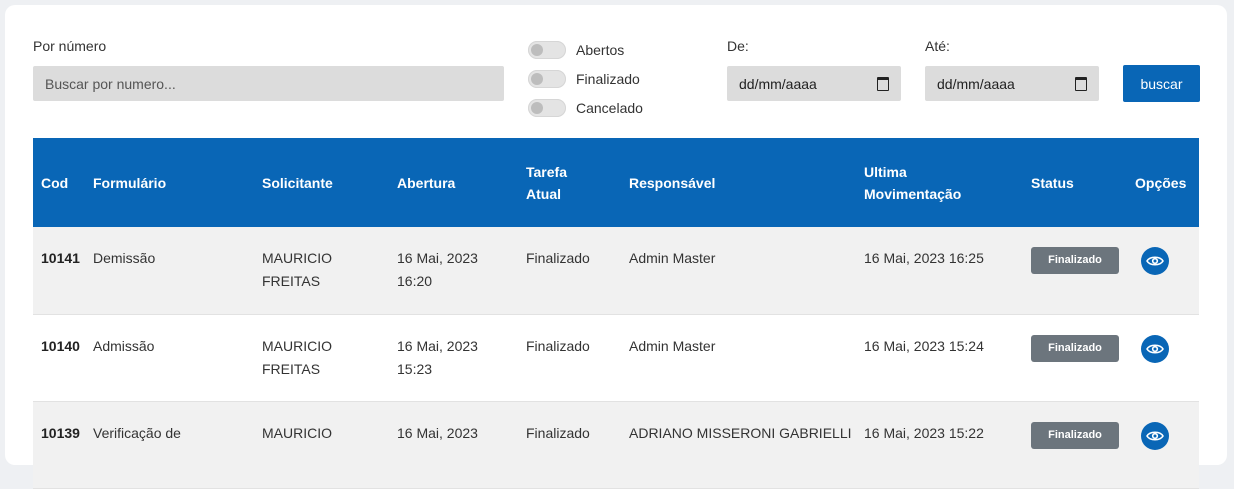 This screenshot has width=1234, height=489. Describe the element at coordinates (1161, 83) in the screenshot. I see `search-button: buscar` at that location.